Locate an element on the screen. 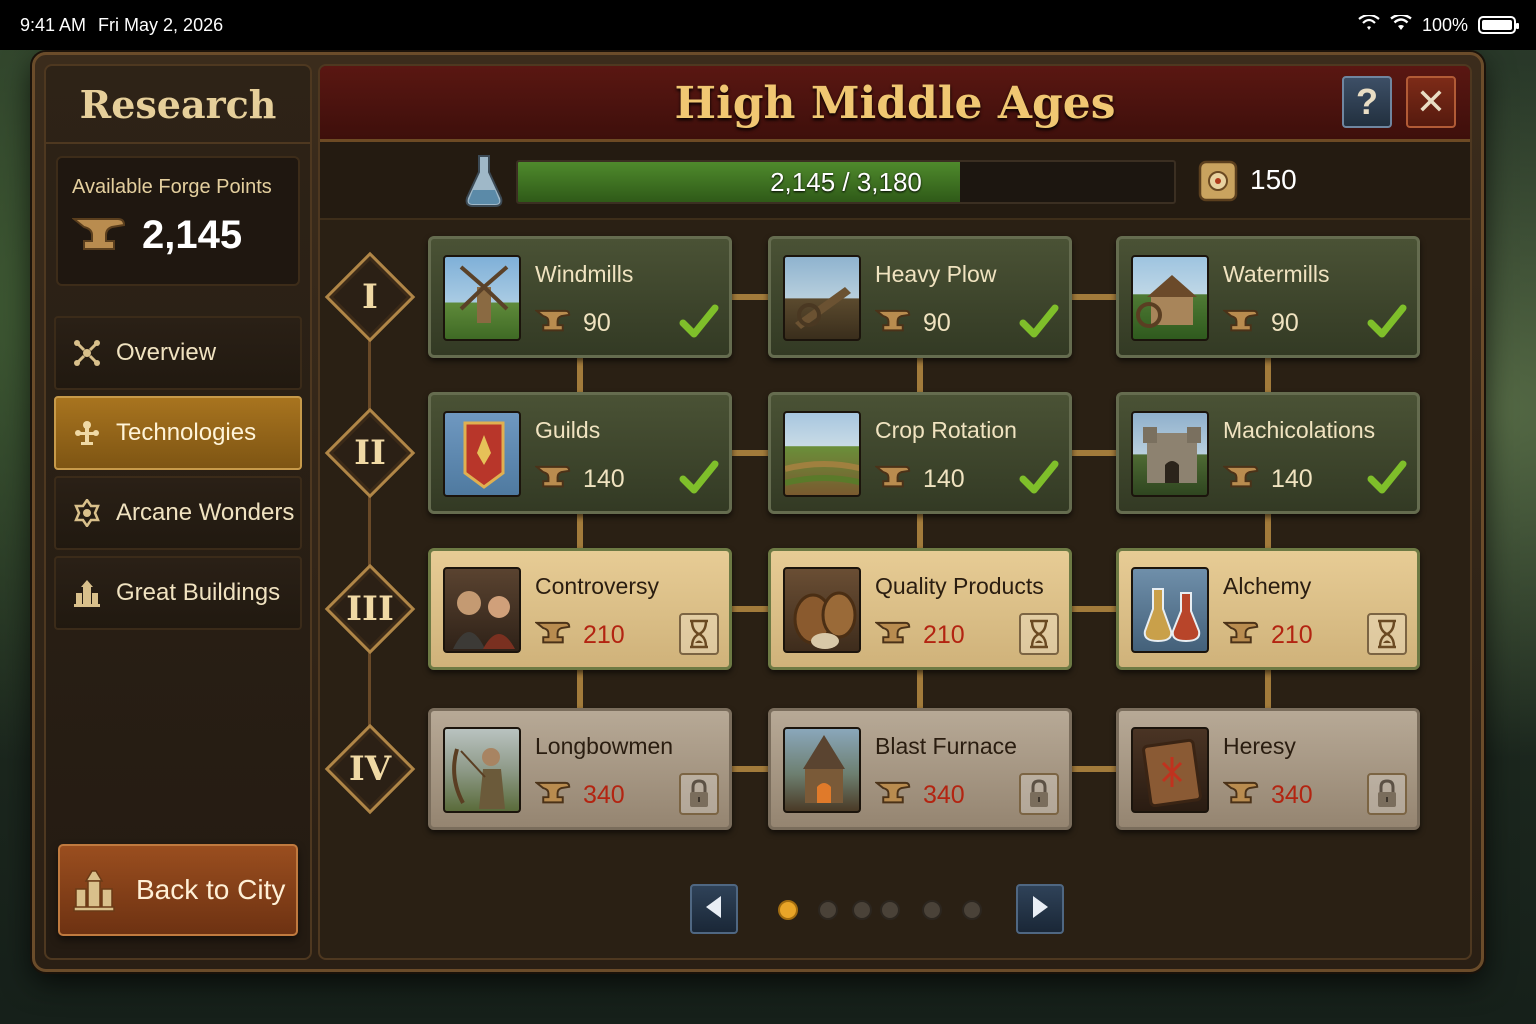 This screenshot has width=1536, height=1024. flask-icon is located at coordinates (484, 181).